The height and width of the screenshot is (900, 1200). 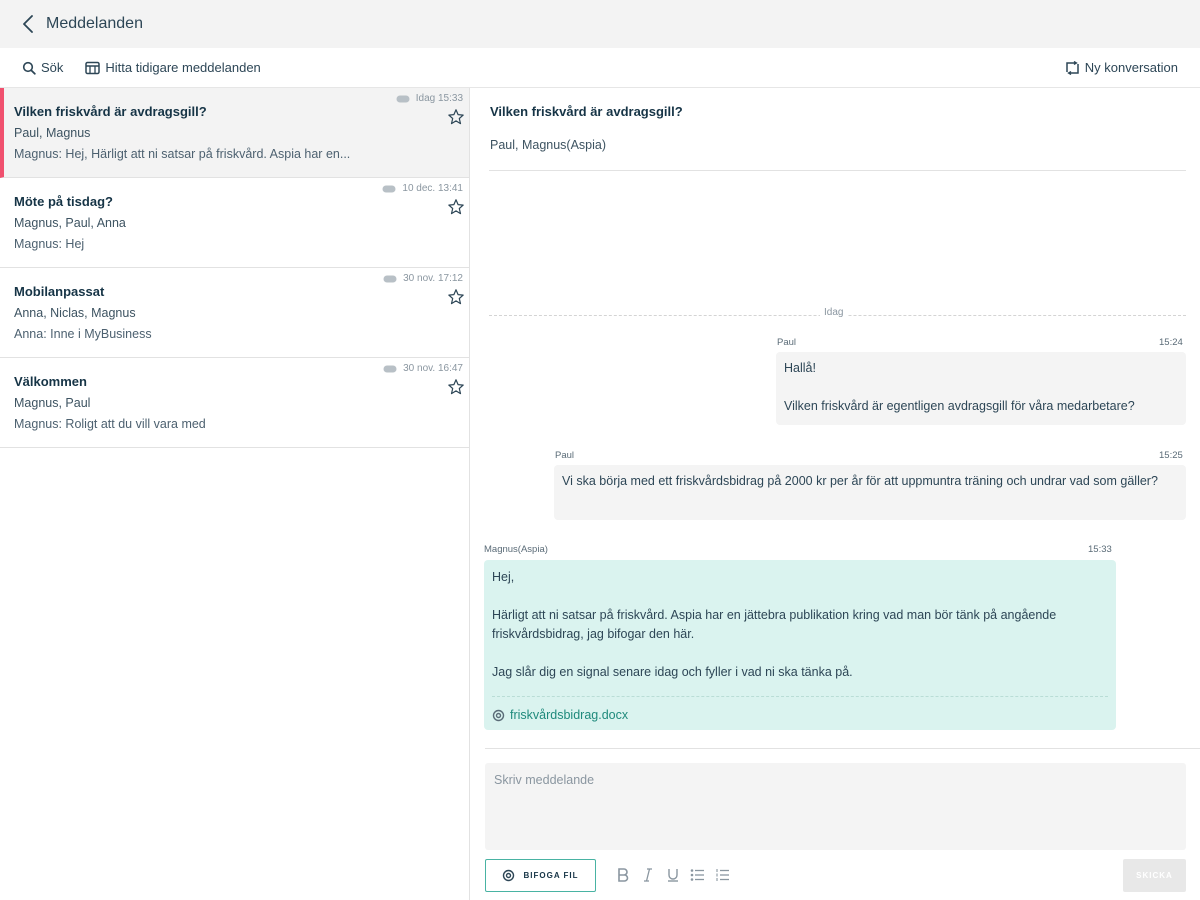 I want to click on message-sender: Magnus(Aspia), so click(x=516, y=549).